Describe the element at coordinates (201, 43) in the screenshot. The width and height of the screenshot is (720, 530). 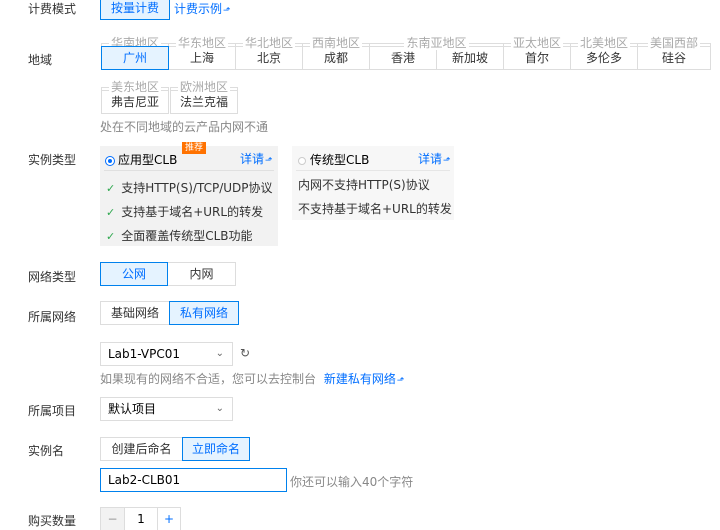
I see `region-group-label: 华东地区` at that location.